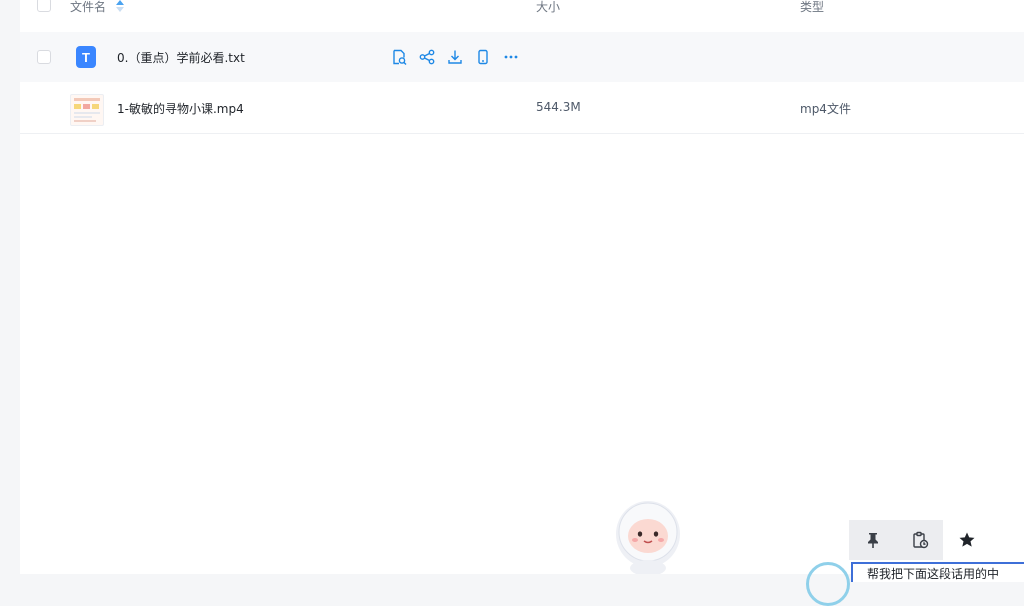 Image resolution: width=1024 pixels, height=606 pixels. I want to click on video-thumbnail, so click(87, 110).